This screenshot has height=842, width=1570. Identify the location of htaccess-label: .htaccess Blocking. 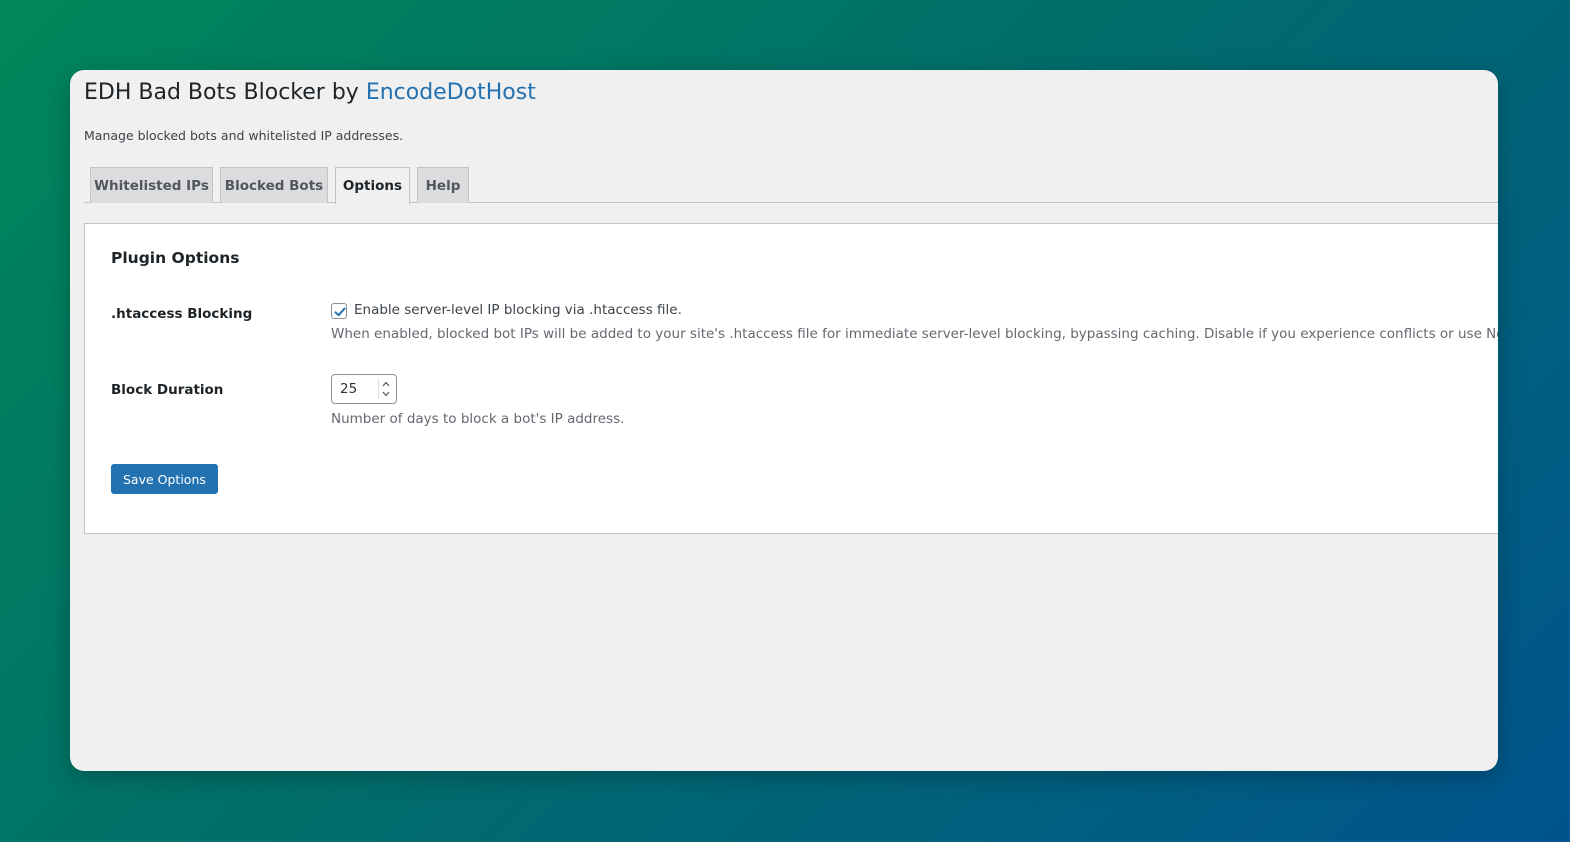
(182, 314).